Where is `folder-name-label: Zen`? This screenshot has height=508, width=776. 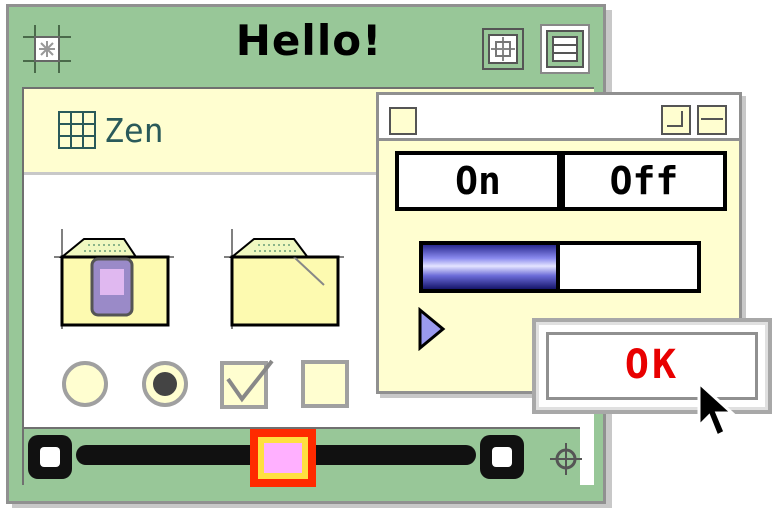
folder-name-label: Zen is located at coordinates (134, 130).